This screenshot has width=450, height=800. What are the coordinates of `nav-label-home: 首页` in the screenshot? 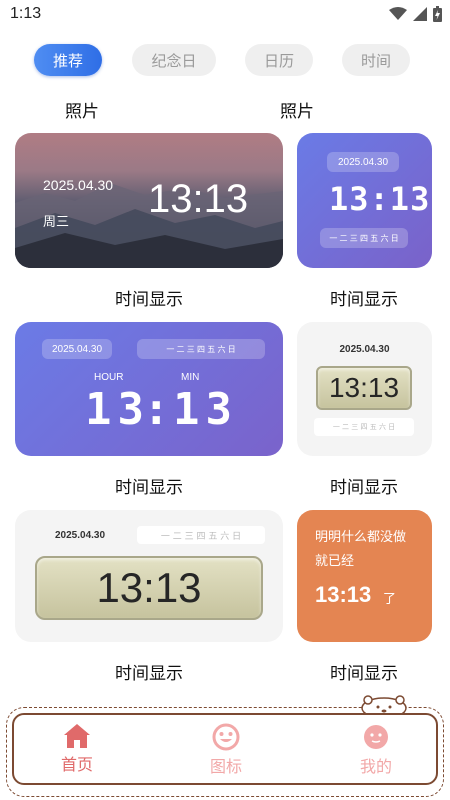 It's located at (76, 764).